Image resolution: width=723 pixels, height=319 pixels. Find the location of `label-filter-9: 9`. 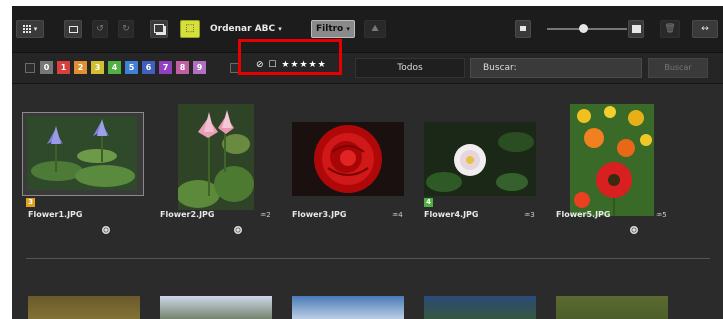

label-filter-9: 9 is located at coordinates (199, 67).